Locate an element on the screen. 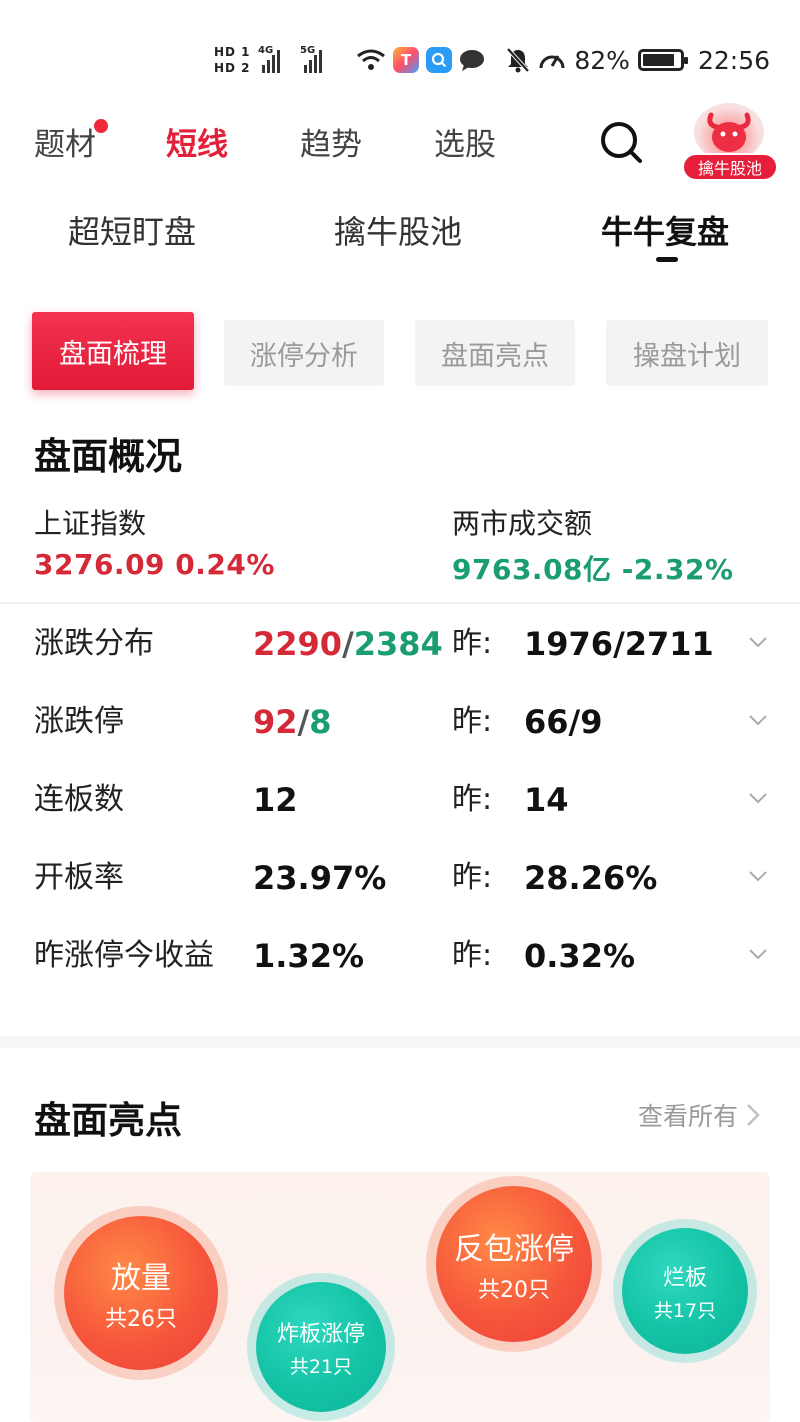 The width and height of the screenshot is (800, 1422). active-tab-indicator is located at coordinates (667, 259).